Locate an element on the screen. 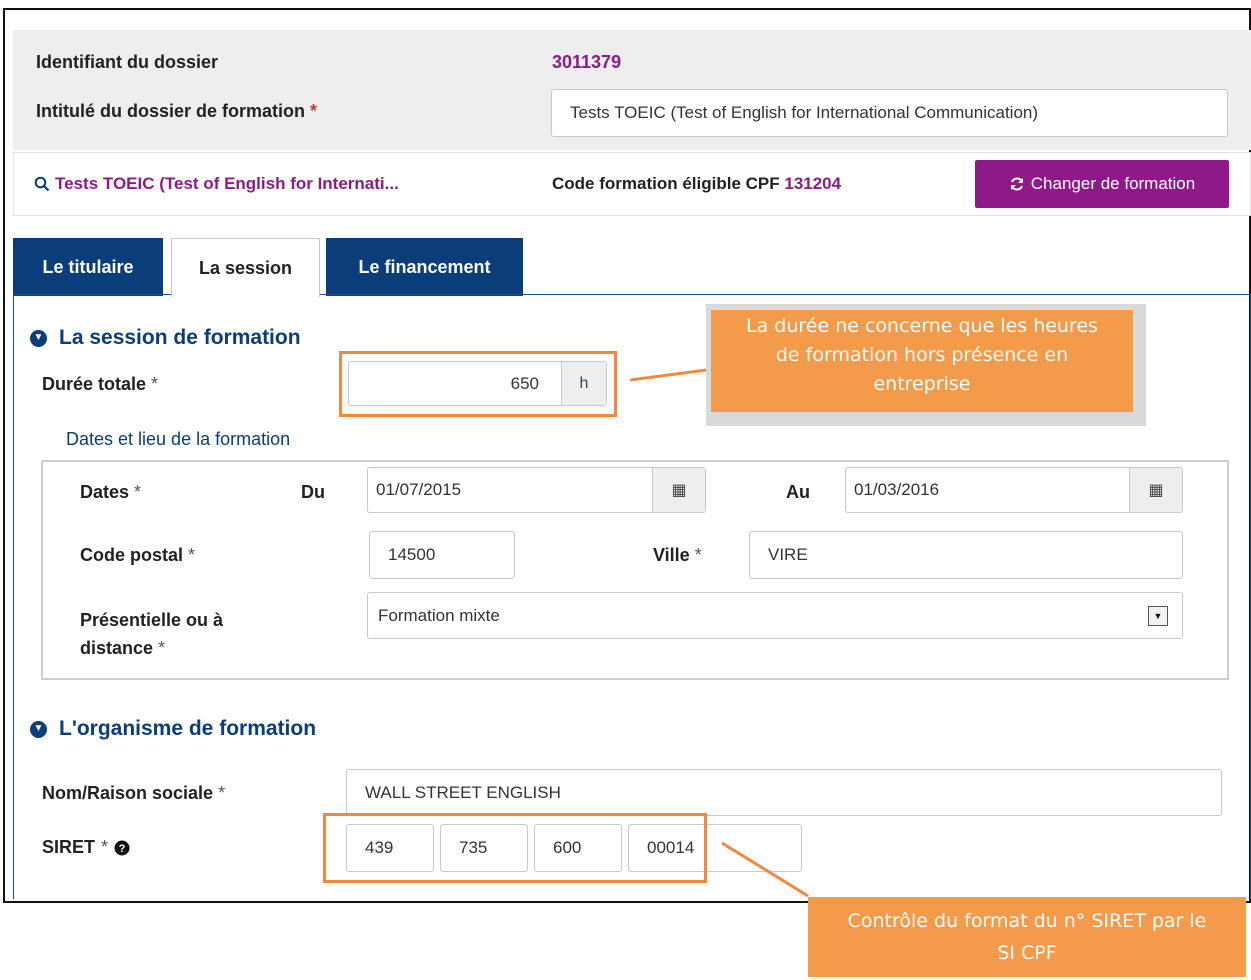 The image size is (1251, 980). refresh-icon is located at coordinates (1016, 184).